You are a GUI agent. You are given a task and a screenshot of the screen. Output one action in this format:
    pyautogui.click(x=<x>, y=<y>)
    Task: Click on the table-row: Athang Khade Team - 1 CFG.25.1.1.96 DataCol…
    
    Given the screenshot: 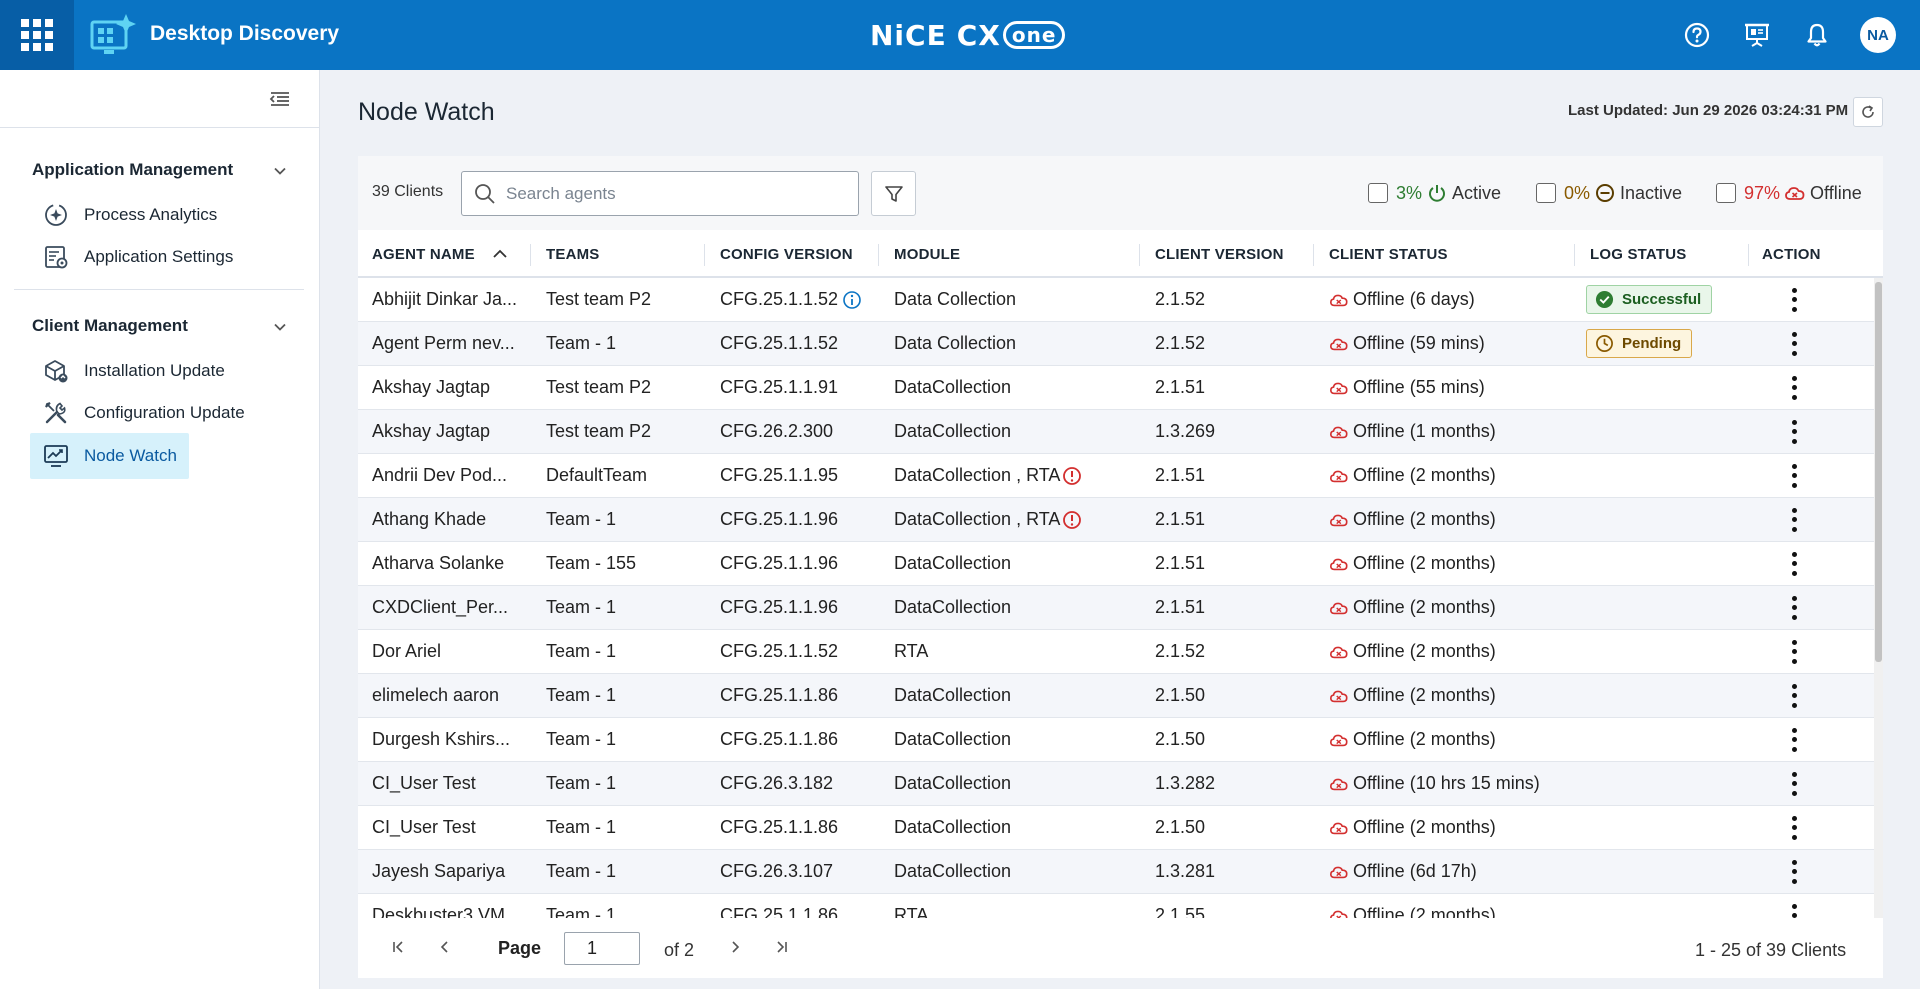 What is the action you would take?
    pyautogui.click(x=1116, y=520)
    